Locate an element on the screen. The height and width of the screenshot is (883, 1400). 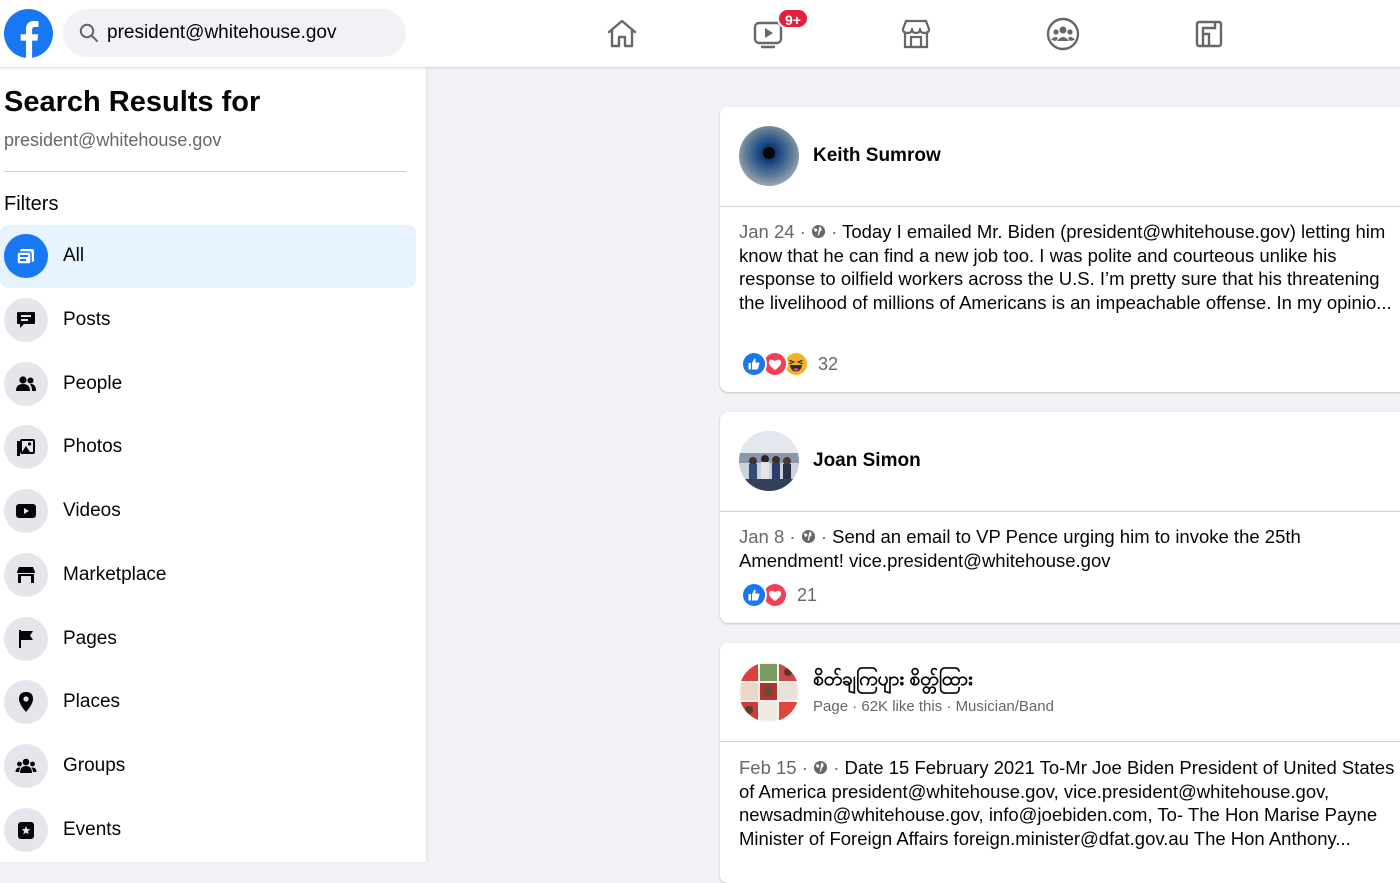
filter-label: Groups is located at coordinates (94, 765).